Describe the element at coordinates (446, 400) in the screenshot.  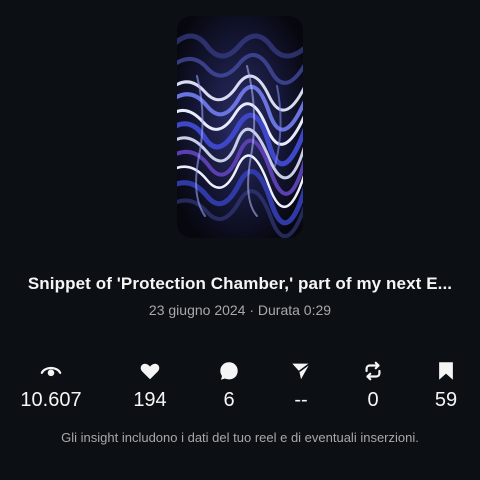
I see `saves-count: 59` at that location.